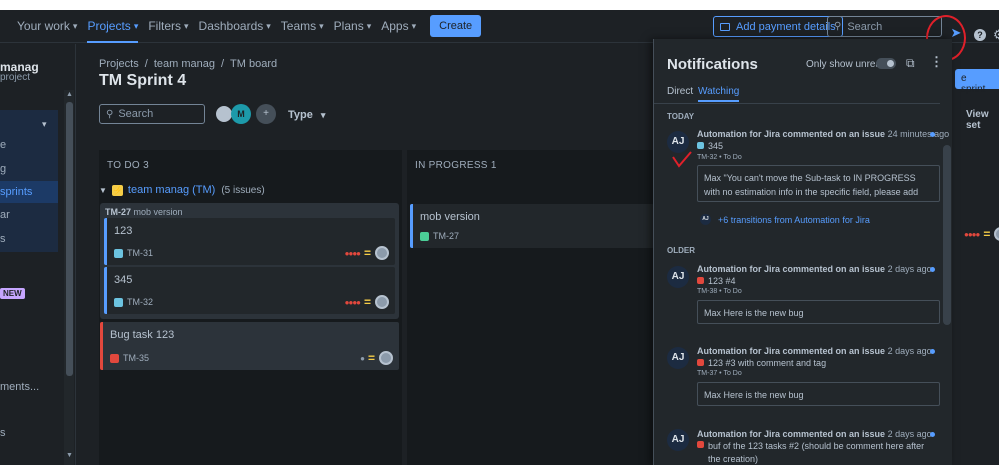 This screenshot has width=999, height=465. Describe the element at coordinates (140, 253) in the screenshot. I see `issue-key-text: TM-31` at that location.